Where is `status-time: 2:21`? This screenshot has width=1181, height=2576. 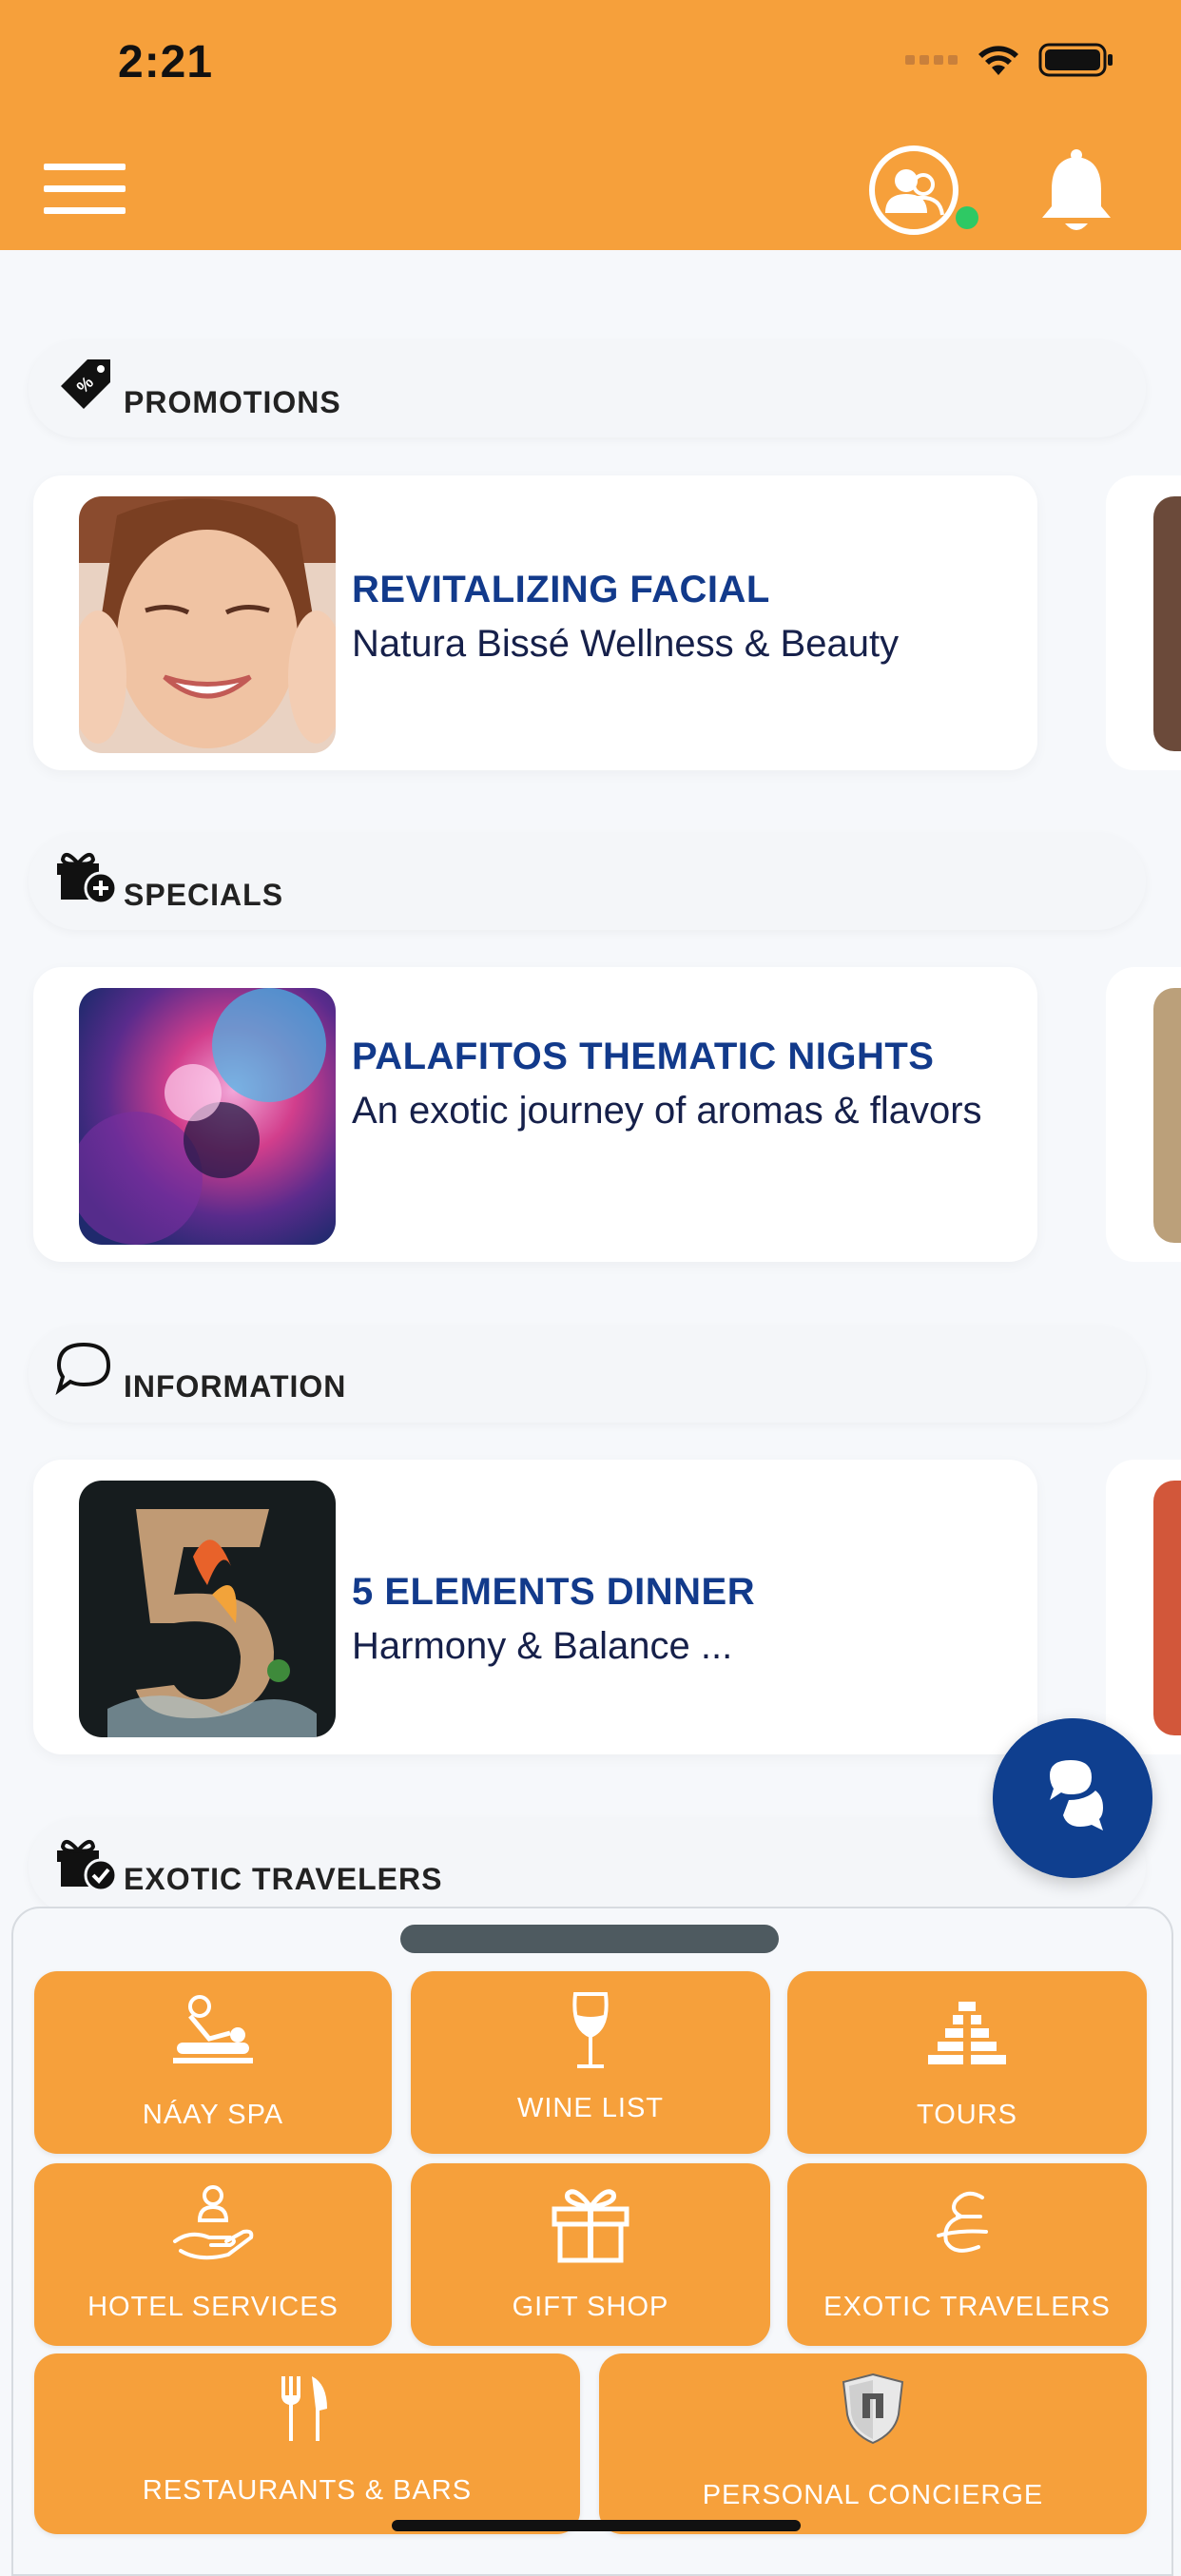 status-time: 2:21 is located at coordinates (166, 62).